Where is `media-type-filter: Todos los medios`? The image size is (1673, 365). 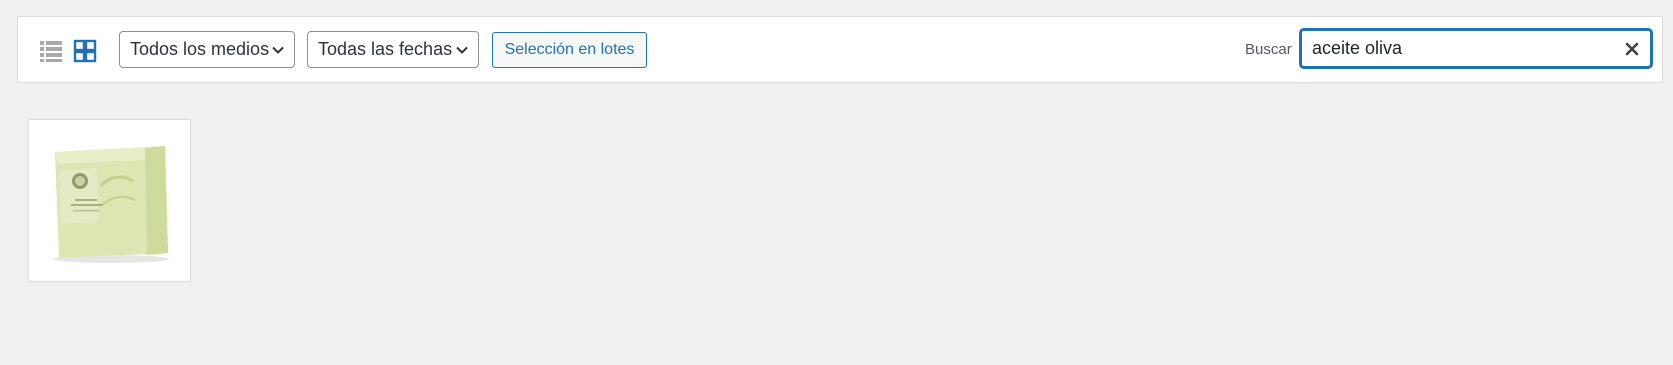 media-type-filter: Todos los medios is located at coordinates (207, 49).